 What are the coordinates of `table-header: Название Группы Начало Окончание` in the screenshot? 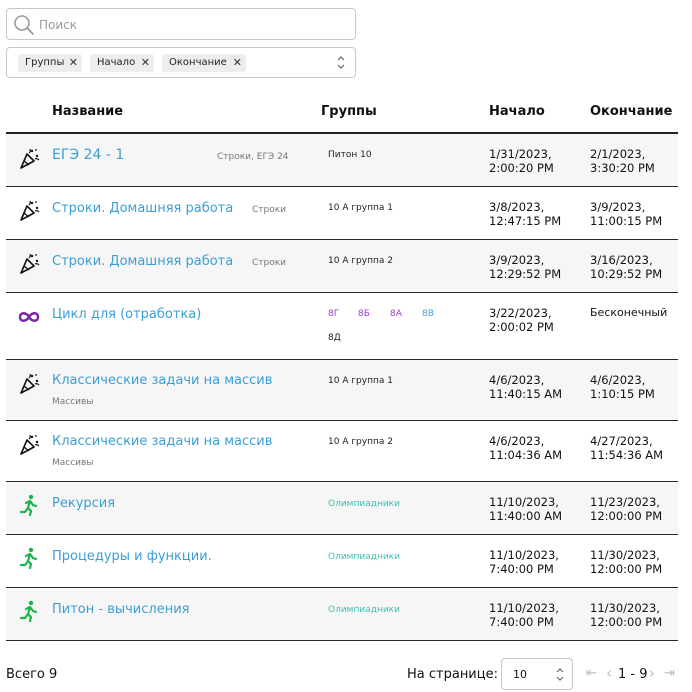 It's located at (342, 116).